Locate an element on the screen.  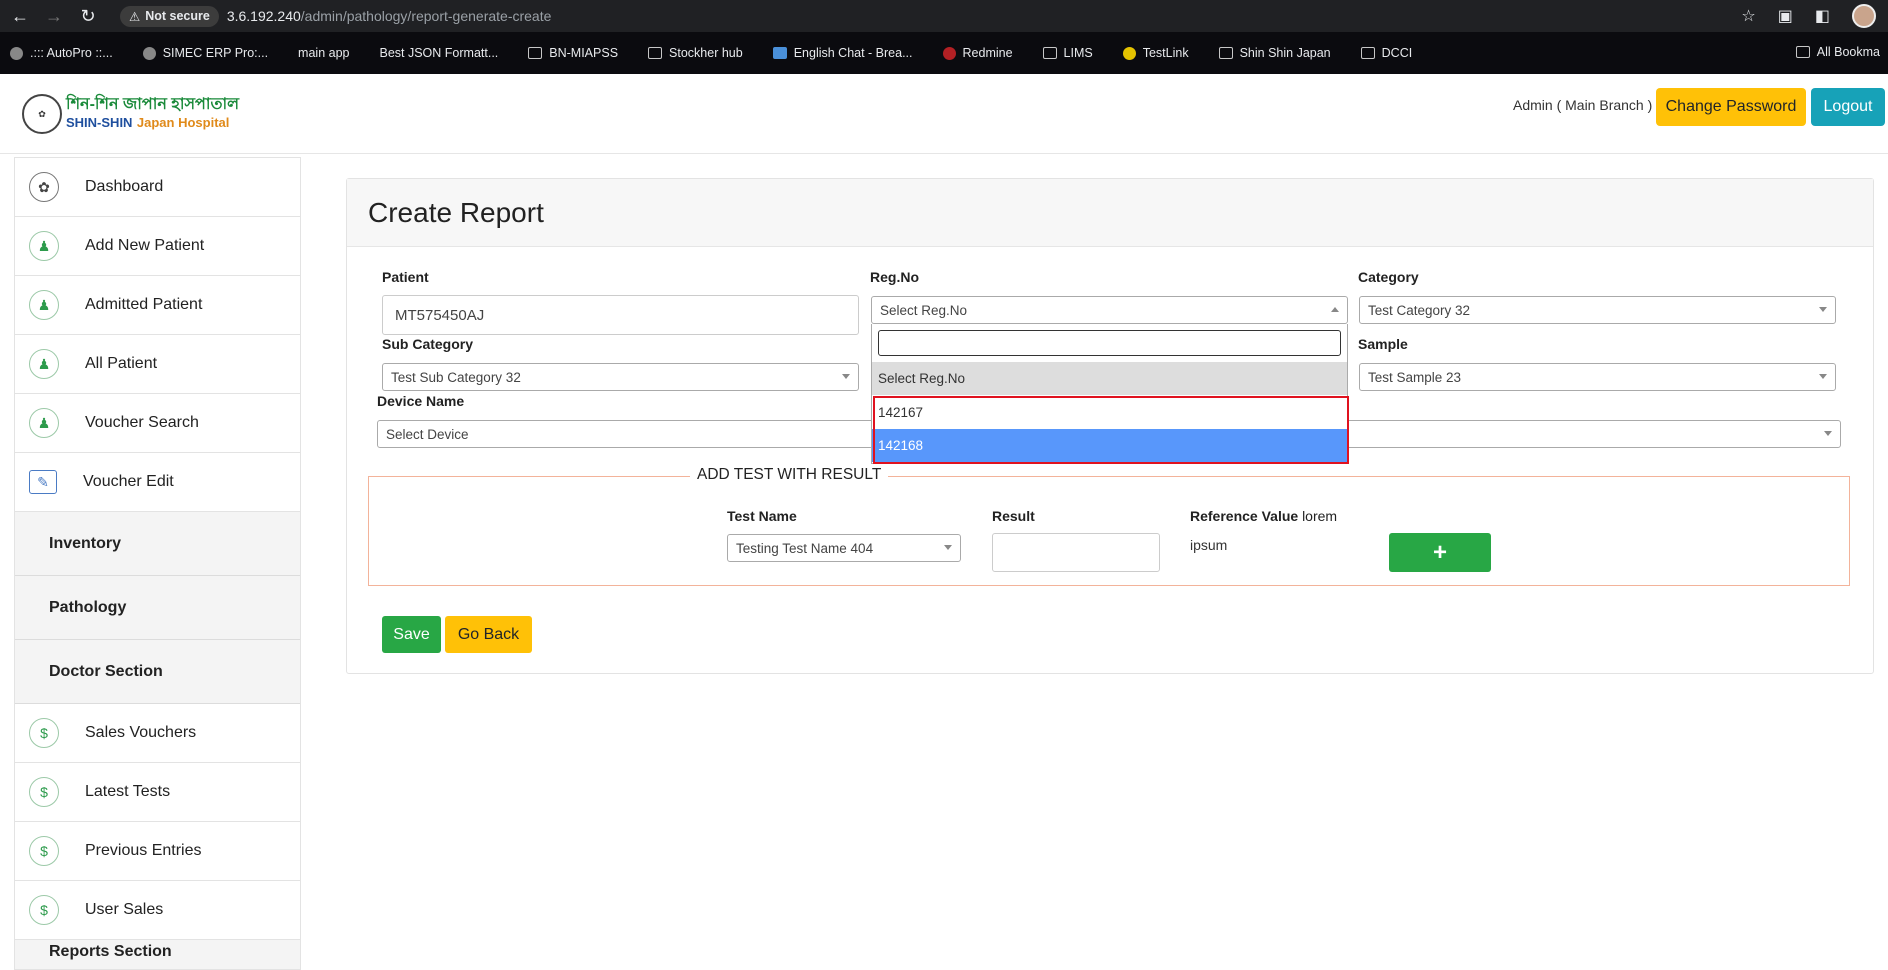
sidebar-item-previous-entries: $ Previous Entries is located at coordinates (157, 851).